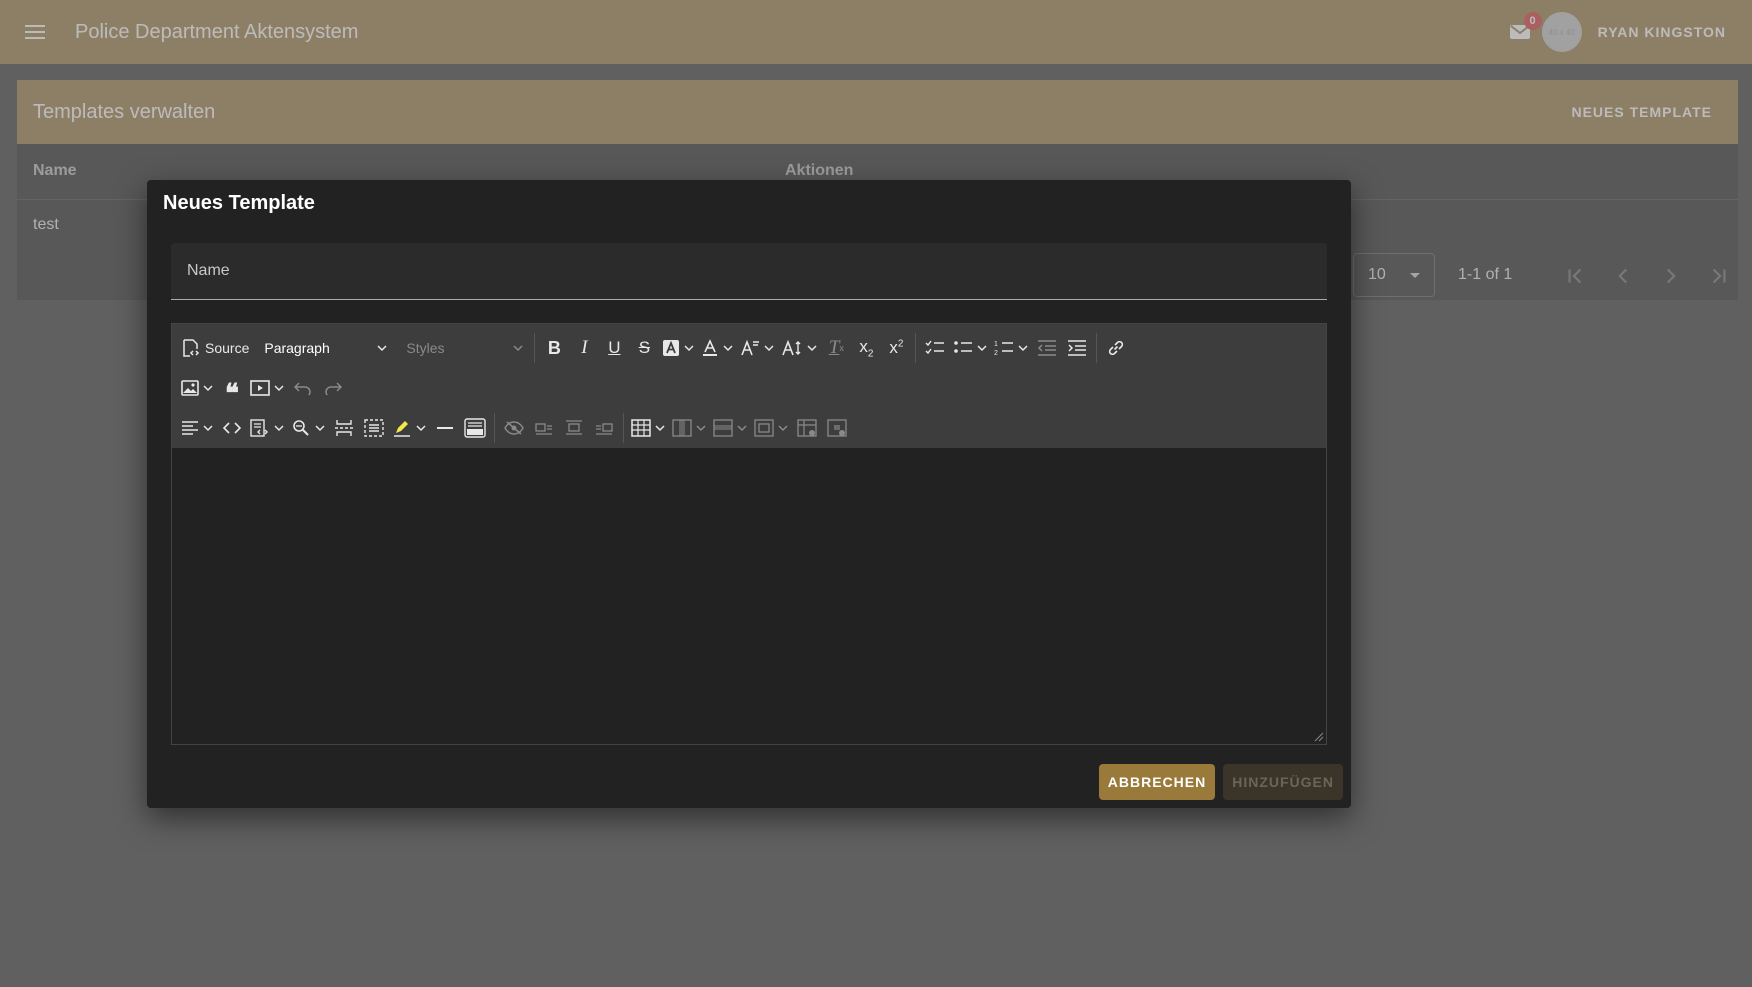  Describe the element at coordinates (750, 347) in the screenshot. I see `font-family-icon` at that location.